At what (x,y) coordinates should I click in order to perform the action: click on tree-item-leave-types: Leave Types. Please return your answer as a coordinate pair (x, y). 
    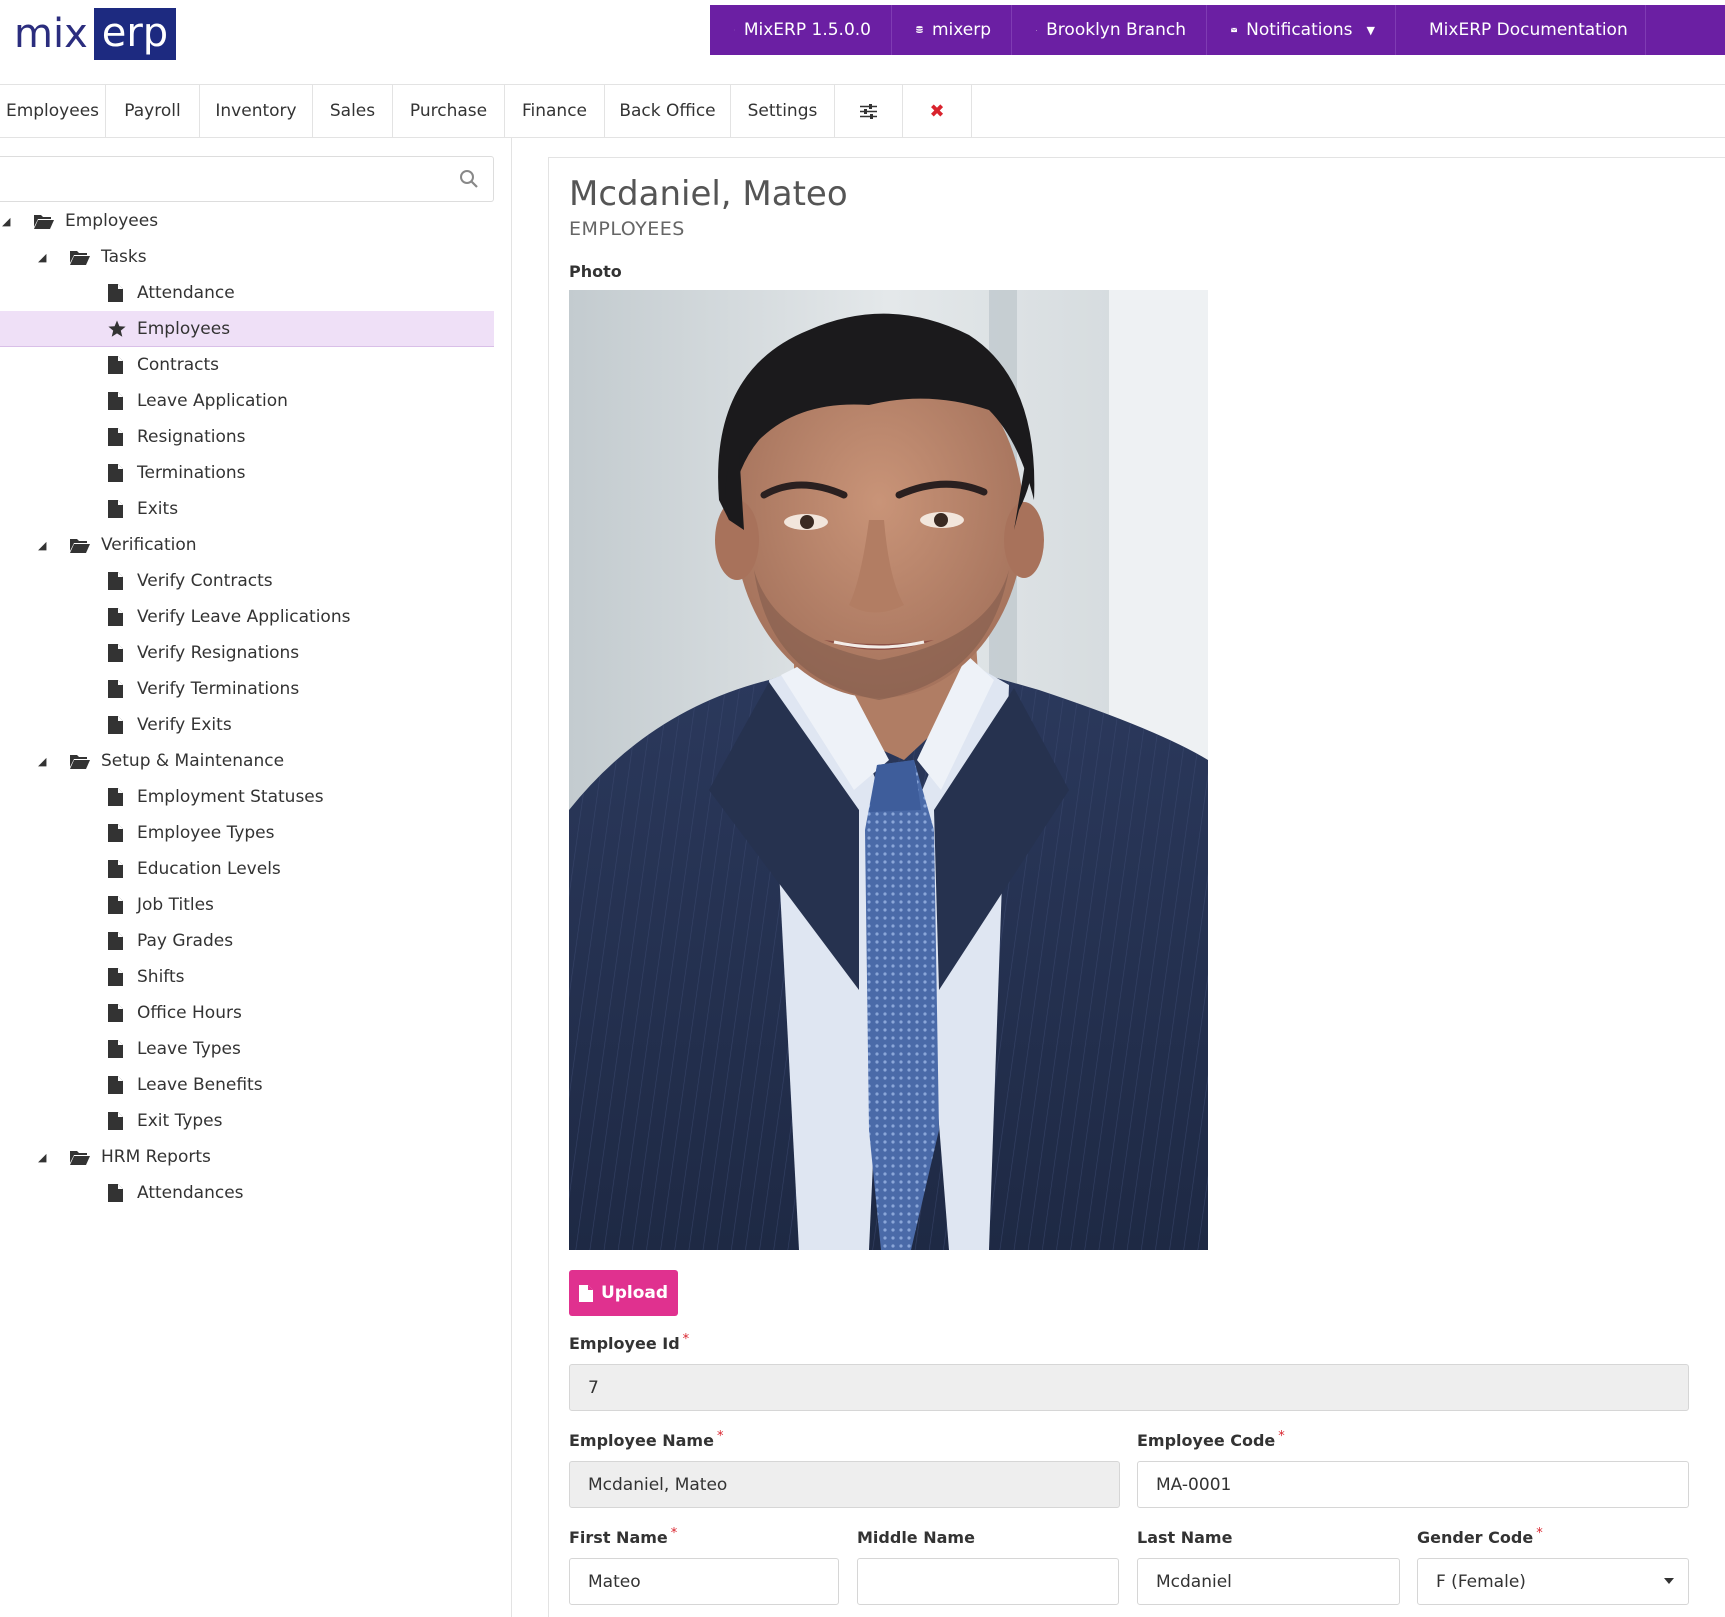
    Looking at the image, I should click on (247, 1049).